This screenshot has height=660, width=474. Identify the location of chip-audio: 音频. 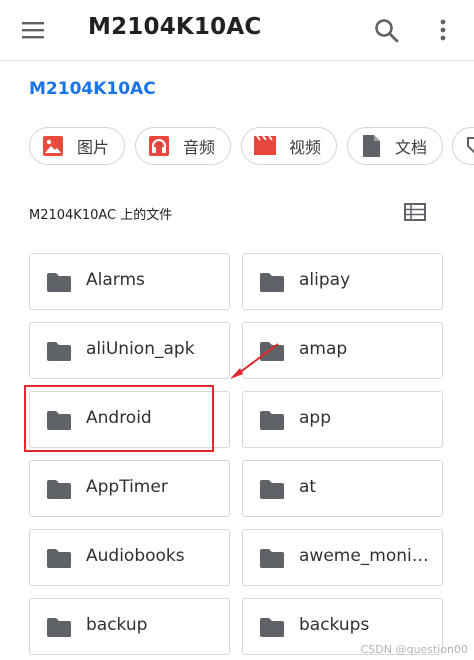
(183, 146).